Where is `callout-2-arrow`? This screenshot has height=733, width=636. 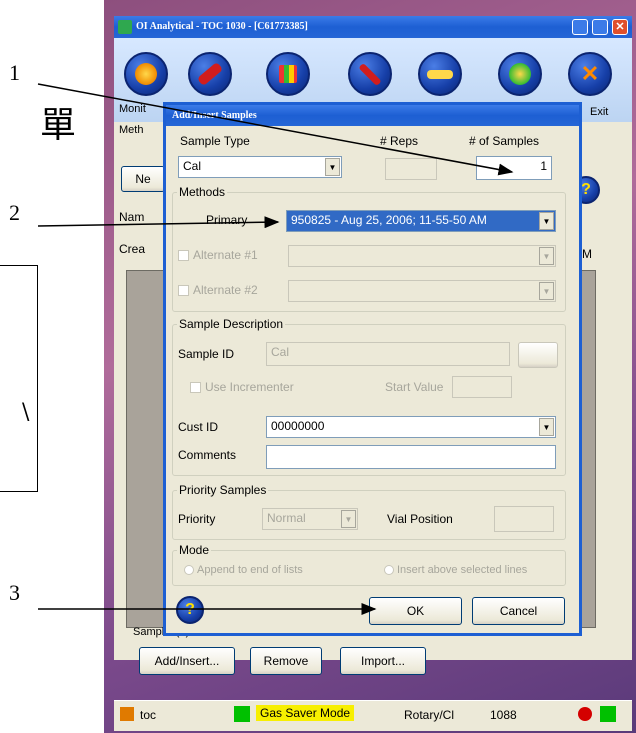
callout-2-arrow is located at coordinates (158, 222).